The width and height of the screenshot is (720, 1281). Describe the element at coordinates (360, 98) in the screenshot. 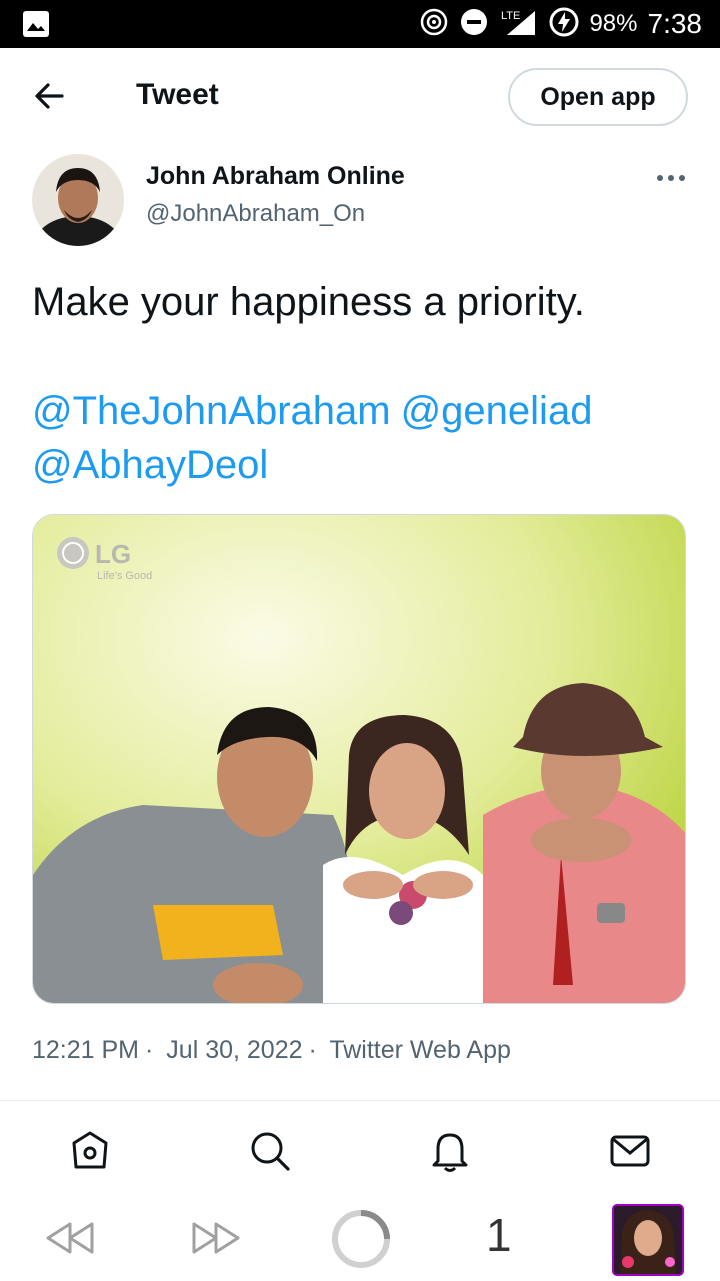

I see `header: Tweet Open app` at that location.